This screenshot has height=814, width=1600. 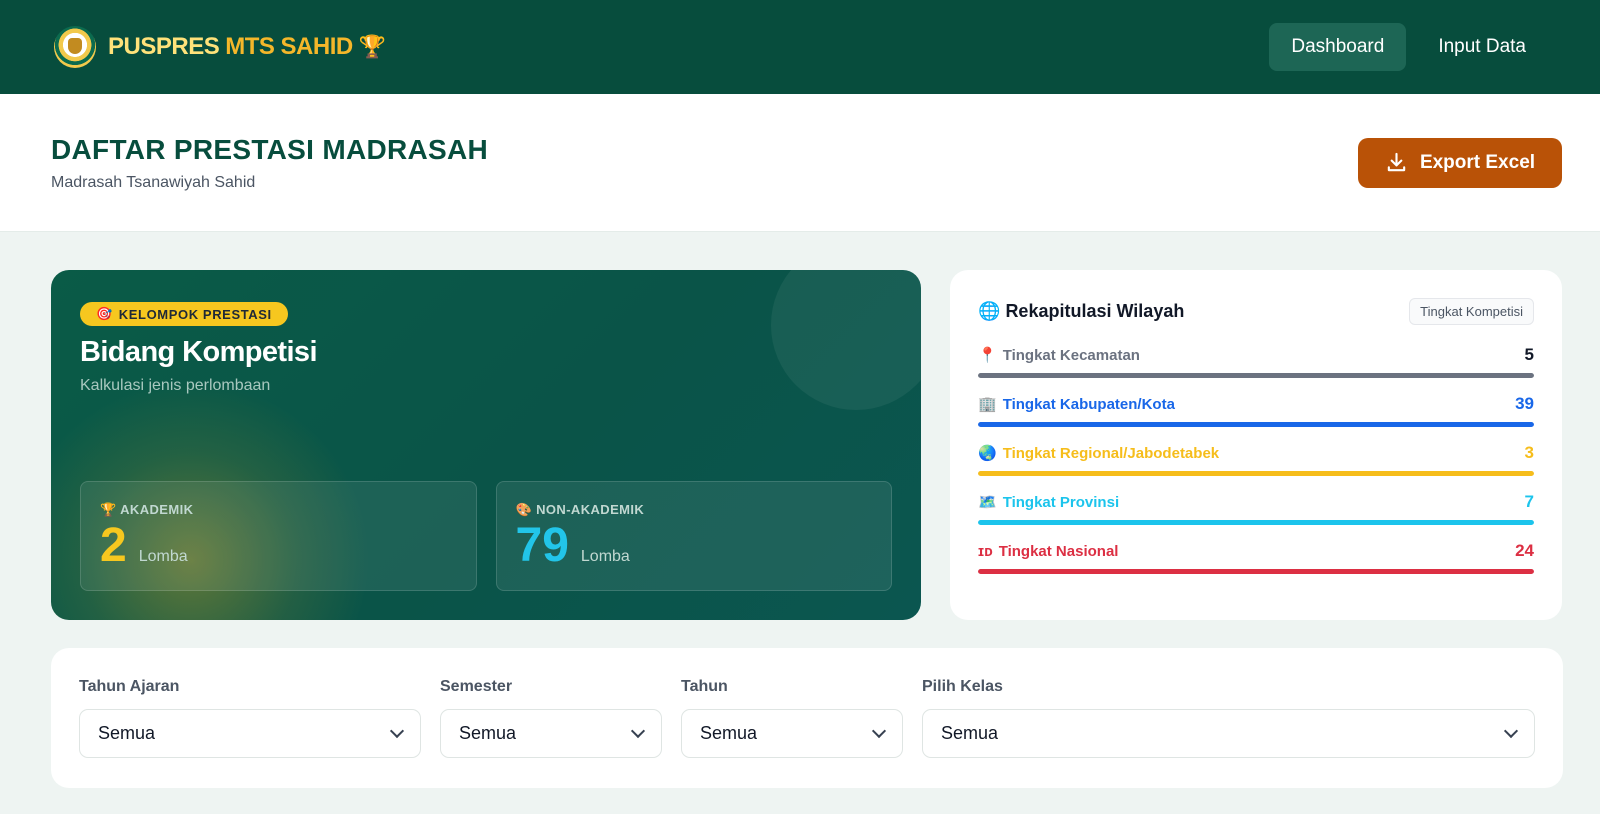 I want to click on recap-item-name: 🏢 Tingkat Kabupaten/Kota, so click(x=1076, y=404).